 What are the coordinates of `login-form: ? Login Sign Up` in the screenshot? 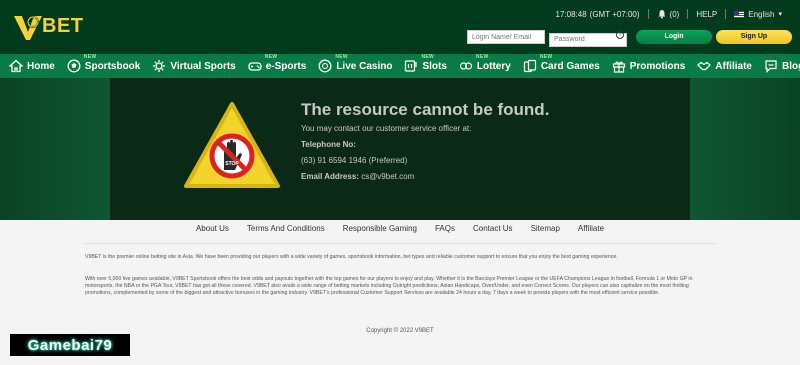 It's located at (629, 37).